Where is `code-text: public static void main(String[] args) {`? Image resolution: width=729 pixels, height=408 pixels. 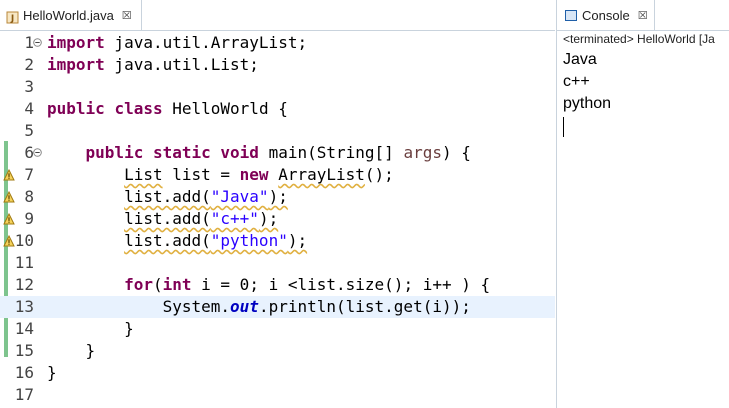 code-text: public static void main(String[] args) { is located at coordinates (278, 152).